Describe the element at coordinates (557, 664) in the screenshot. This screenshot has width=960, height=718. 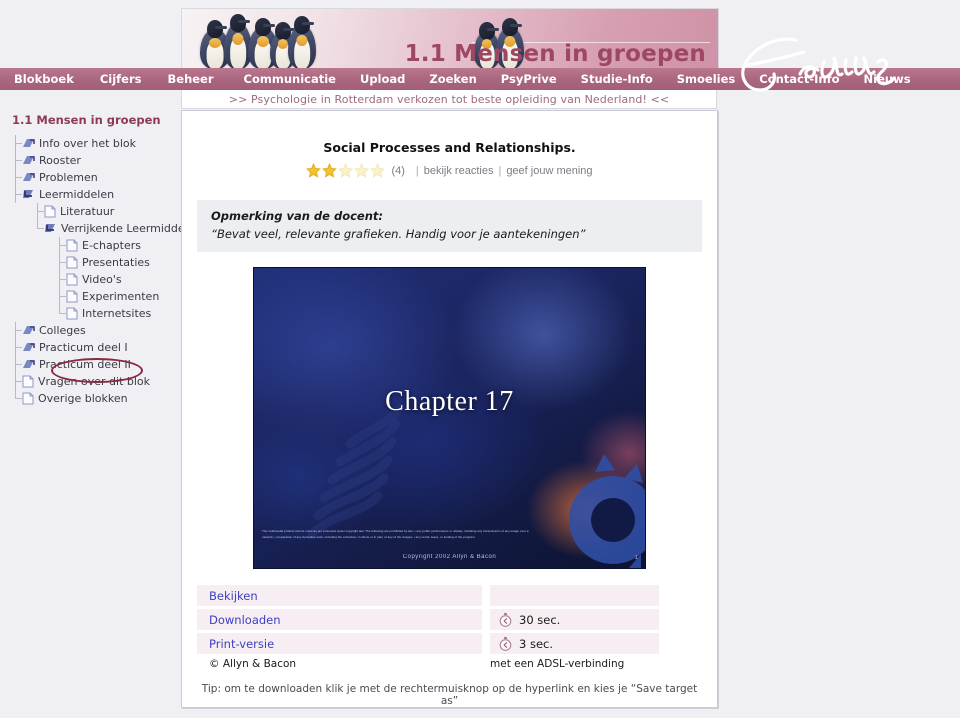
I see `connection-note: met een ADSL-verbinding` at that location.